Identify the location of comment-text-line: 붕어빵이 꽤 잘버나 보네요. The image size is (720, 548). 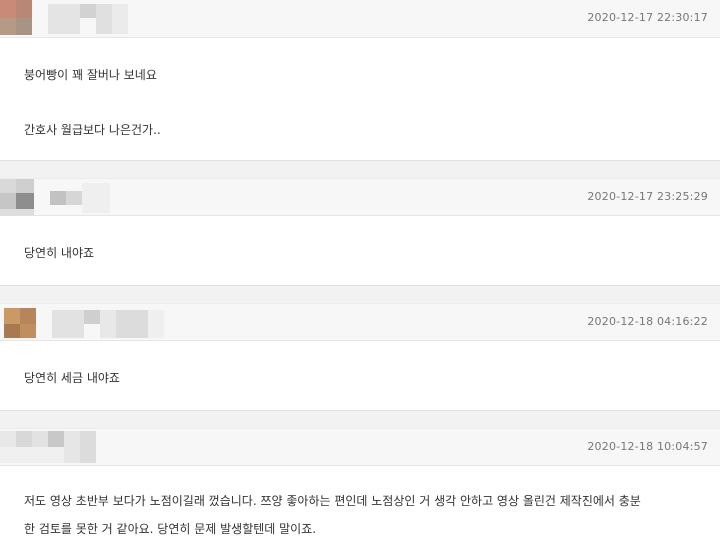
(90, 75).